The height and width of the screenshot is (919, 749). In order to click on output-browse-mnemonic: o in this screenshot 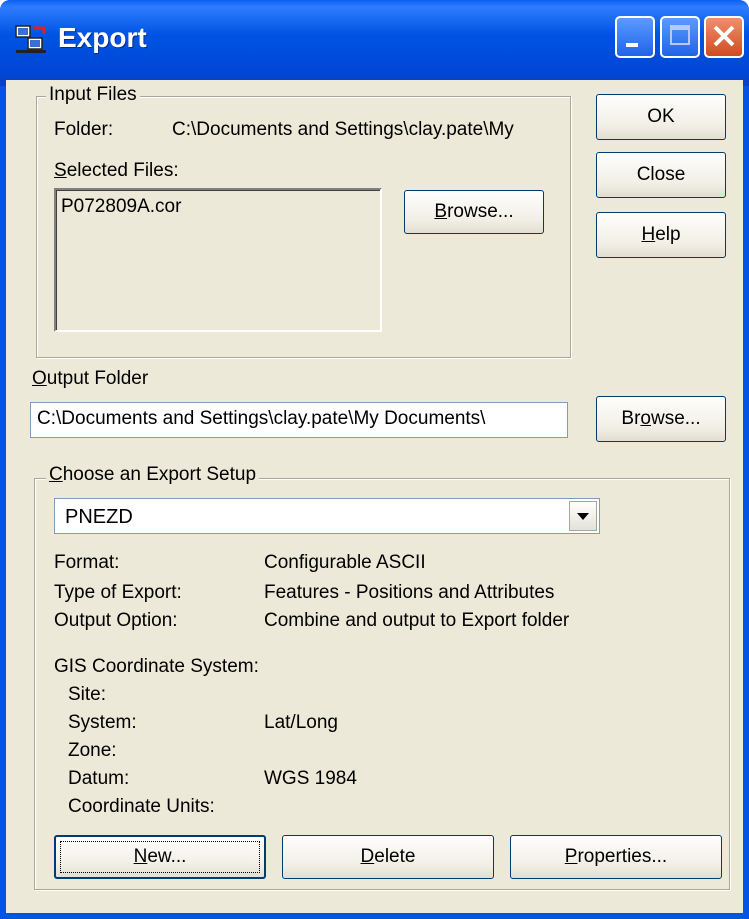, I will do `click(645, 418)`.